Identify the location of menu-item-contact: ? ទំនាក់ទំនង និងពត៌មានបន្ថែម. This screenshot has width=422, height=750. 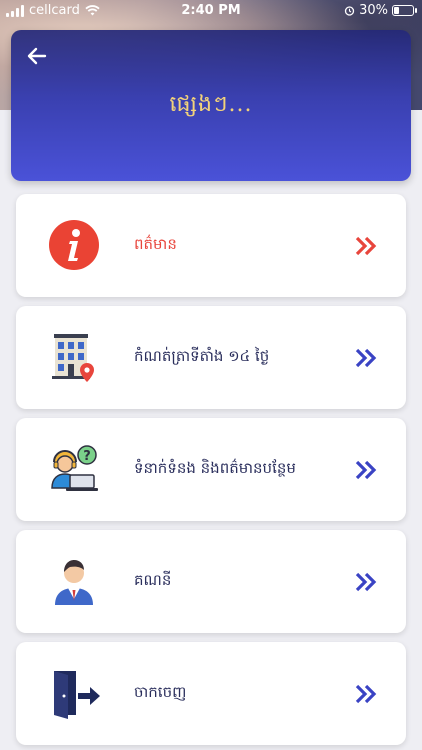
(211, 469).